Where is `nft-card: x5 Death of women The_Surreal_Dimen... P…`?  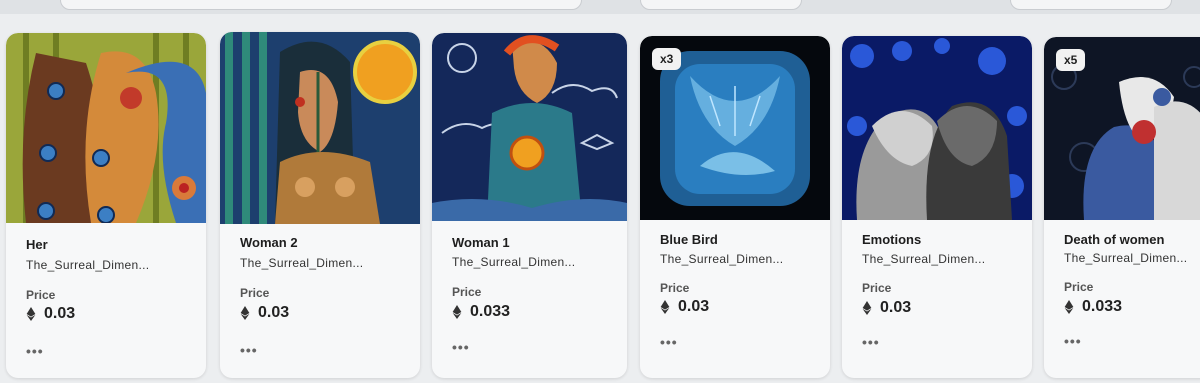 nft-card: x5 Death of women The_Surreal_Dimen... P… is located at coordinates (1122, 207).